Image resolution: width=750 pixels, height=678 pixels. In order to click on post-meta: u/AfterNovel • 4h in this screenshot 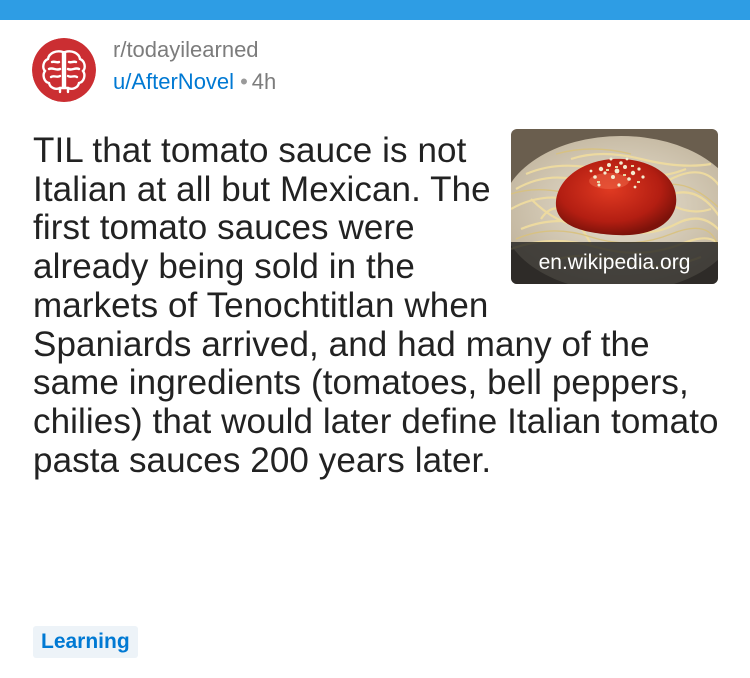, I will do `click(194, 82)`.